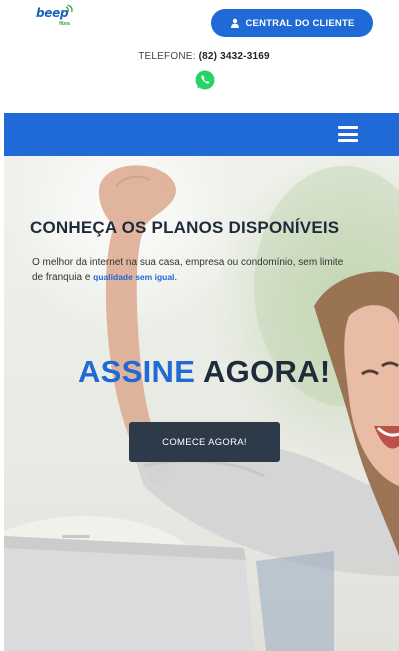  I want to click on whatsapp-icon, so click(205, 80).